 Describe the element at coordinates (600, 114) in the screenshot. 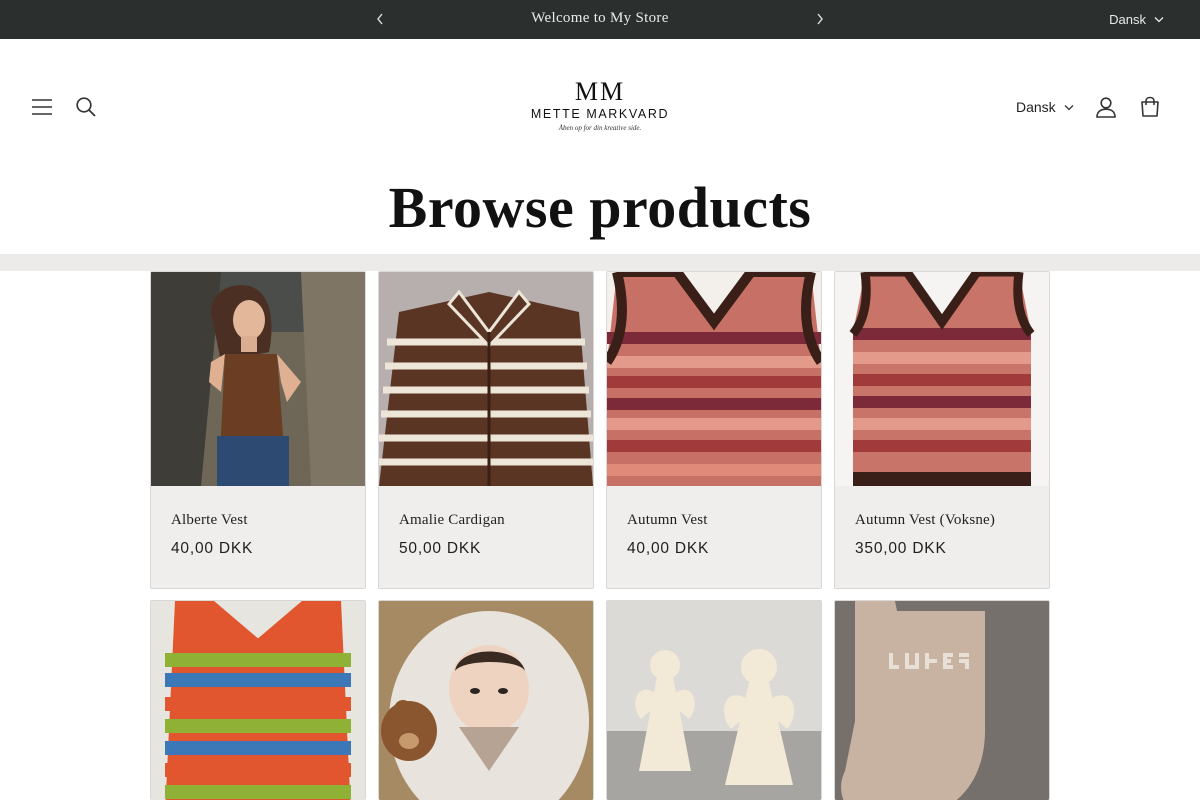

I see `logo-brand-name: METTE MARKVARD` at that location.